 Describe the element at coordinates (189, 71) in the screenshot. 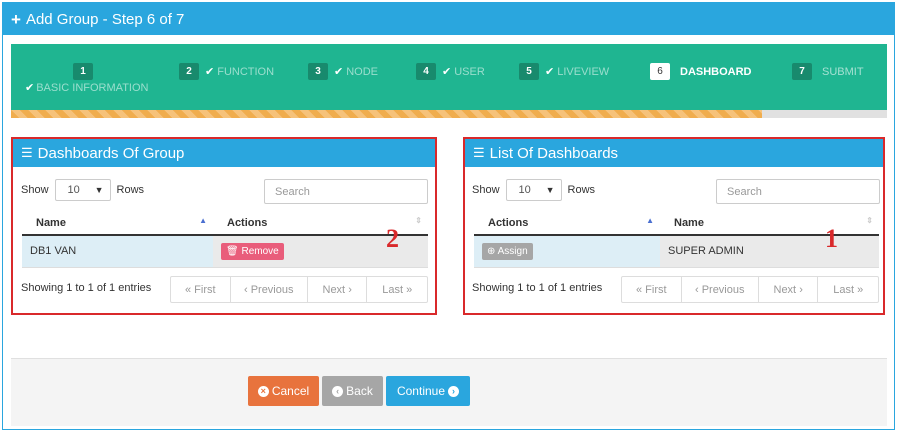

I see `step-number: 2` at that location.